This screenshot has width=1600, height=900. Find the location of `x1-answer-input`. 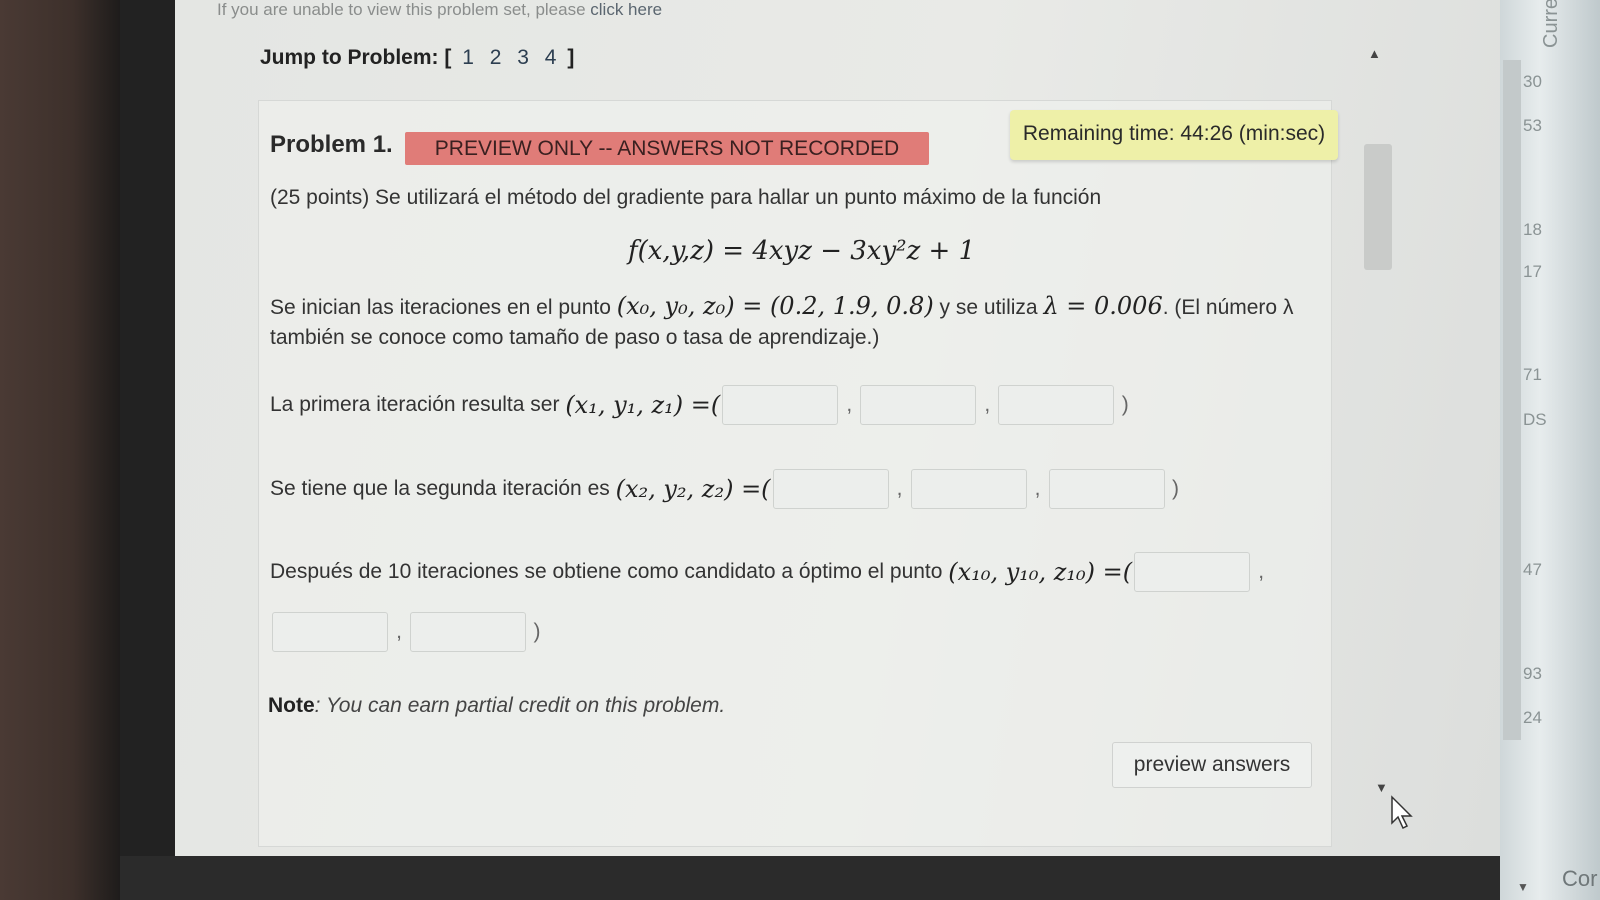

x1-answer-input is located at coordinates (780, 405).